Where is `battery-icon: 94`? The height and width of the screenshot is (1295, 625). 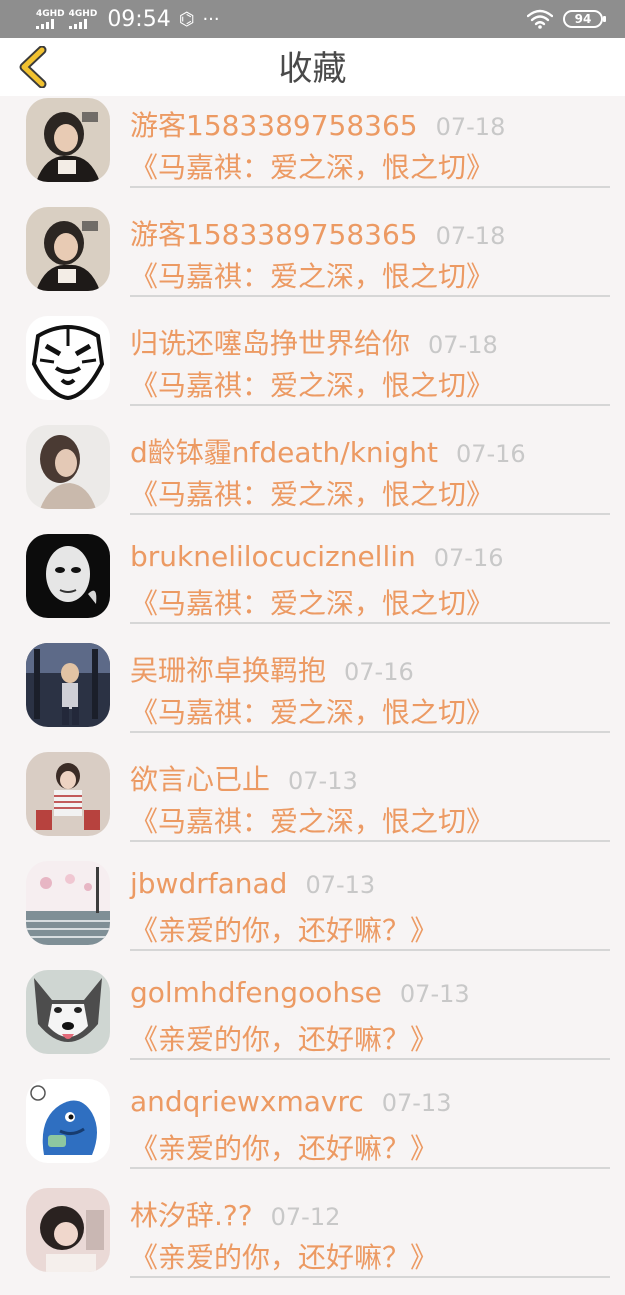 battery-icon: 94 is located at coordinates (584, 19).